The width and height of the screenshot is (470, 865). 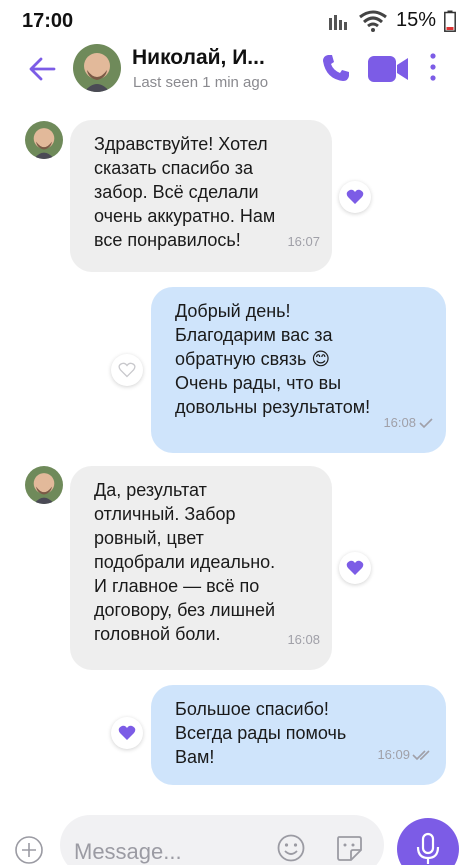 I want to click on battery-icon, so click(x=450, y=21).